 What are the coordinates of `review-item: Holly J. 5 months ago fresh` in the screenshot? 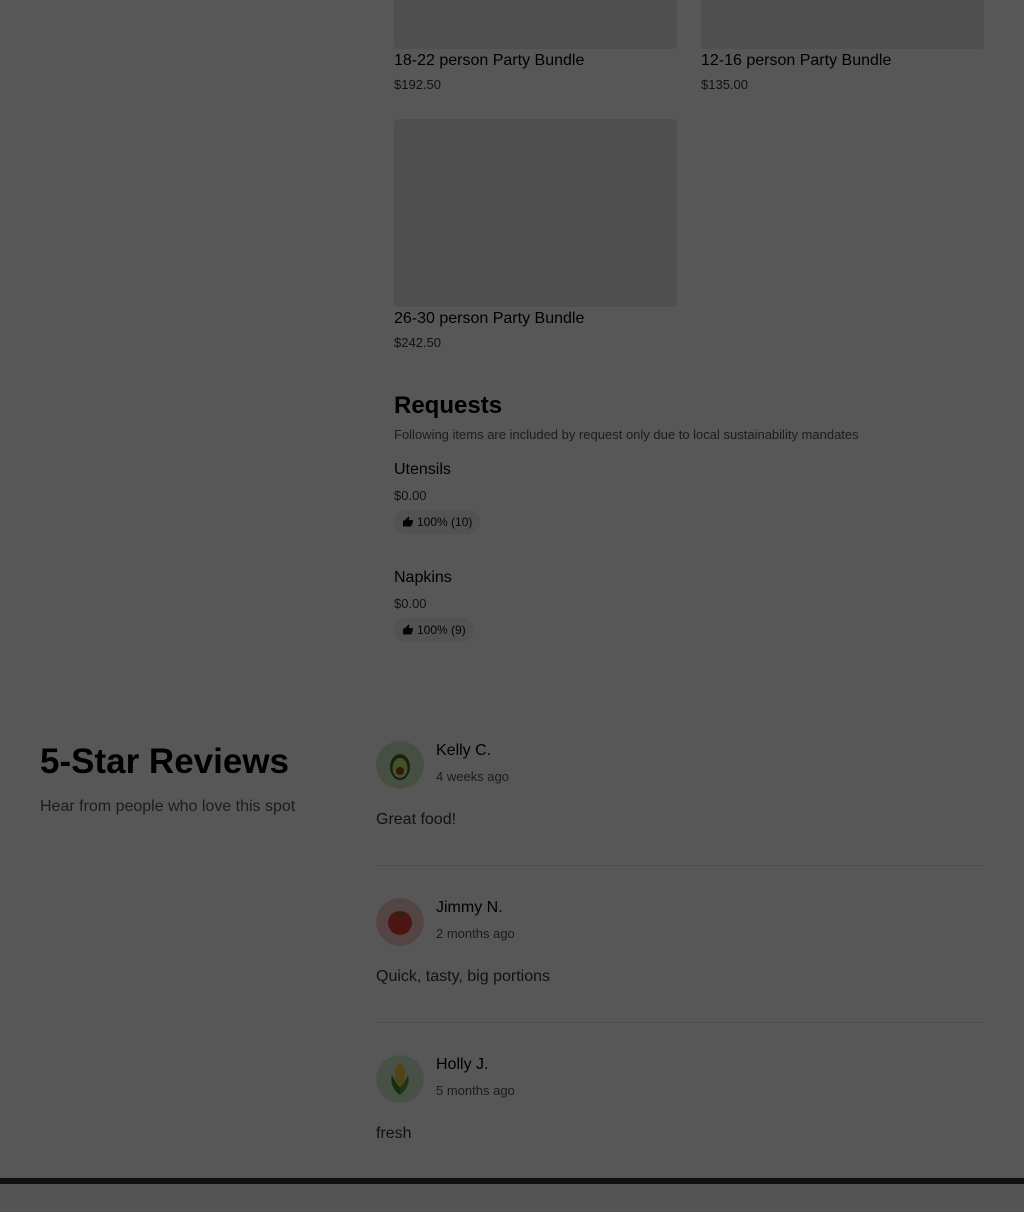 It's located at (680, 1133).